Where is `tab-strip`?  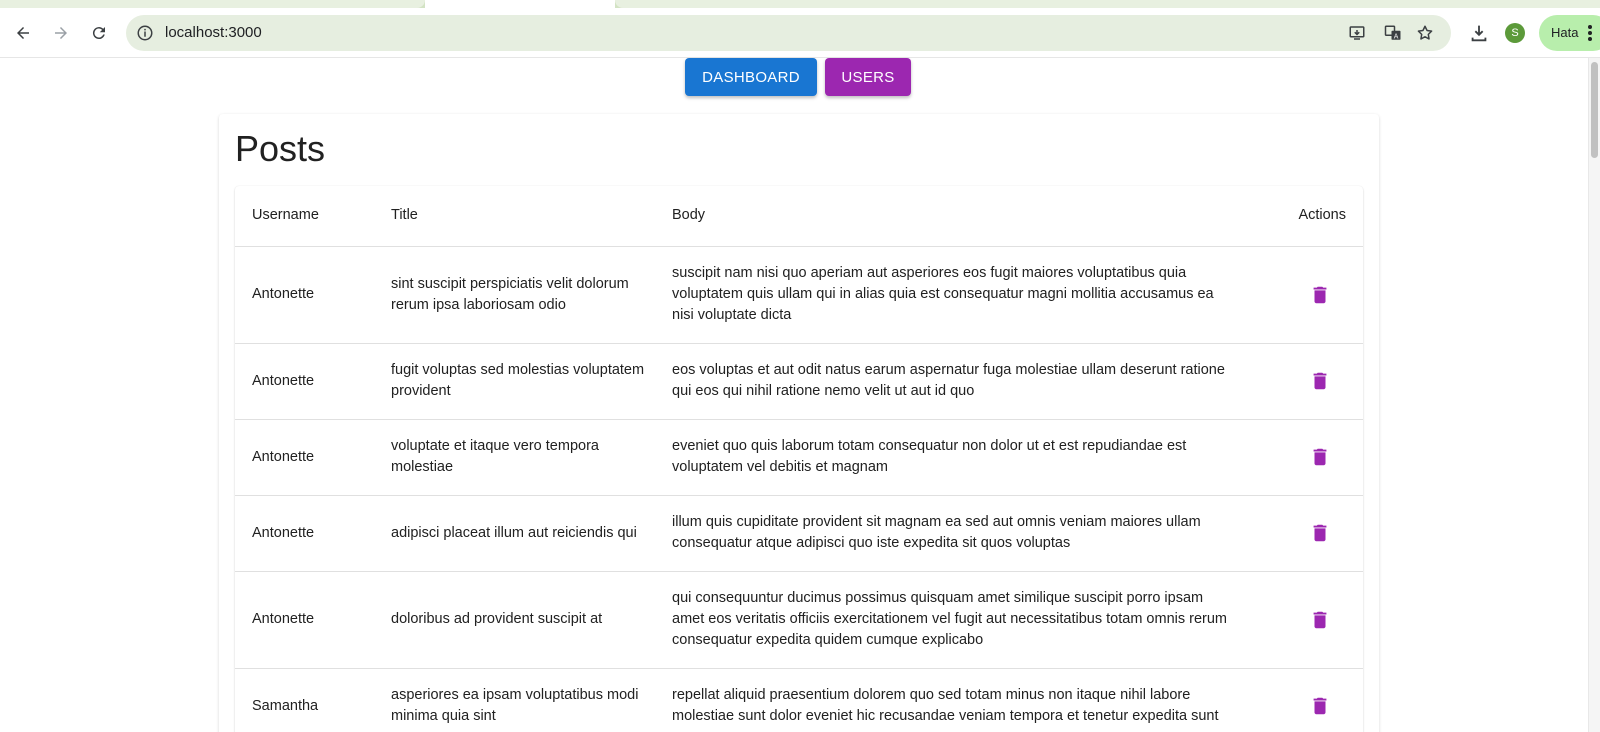
tab-strip is located at coordinates (800, 4).